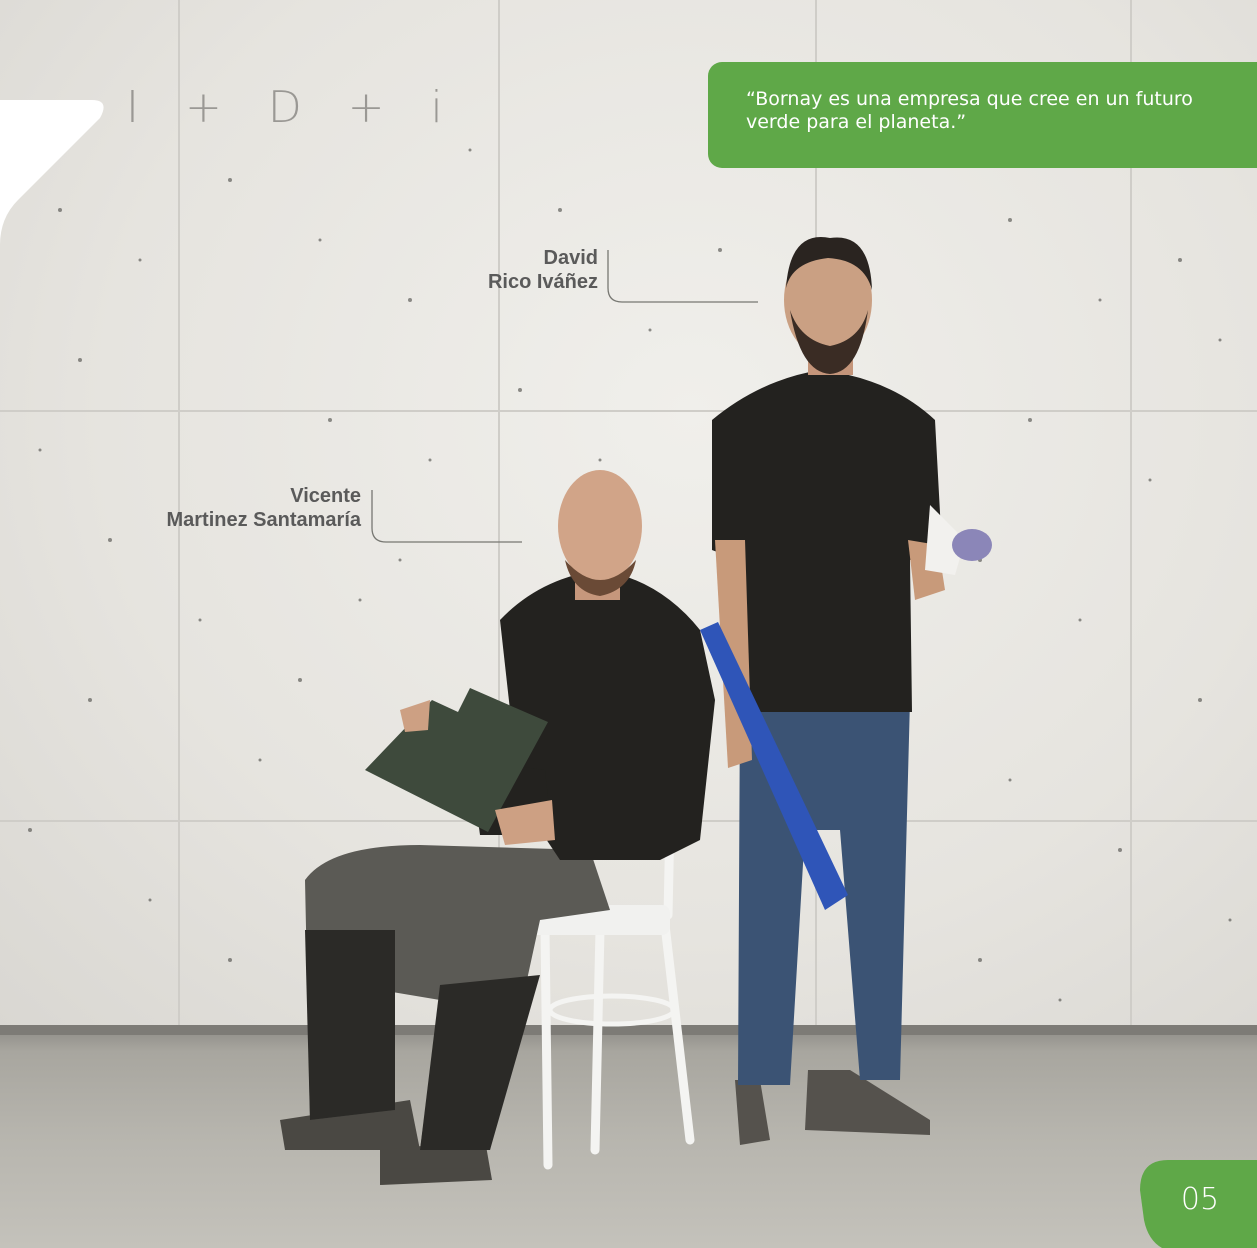  What do you see at coordinates (570, 258) in the screenshot?
I see `name-first-line: David` at bounding box center [570, 258].